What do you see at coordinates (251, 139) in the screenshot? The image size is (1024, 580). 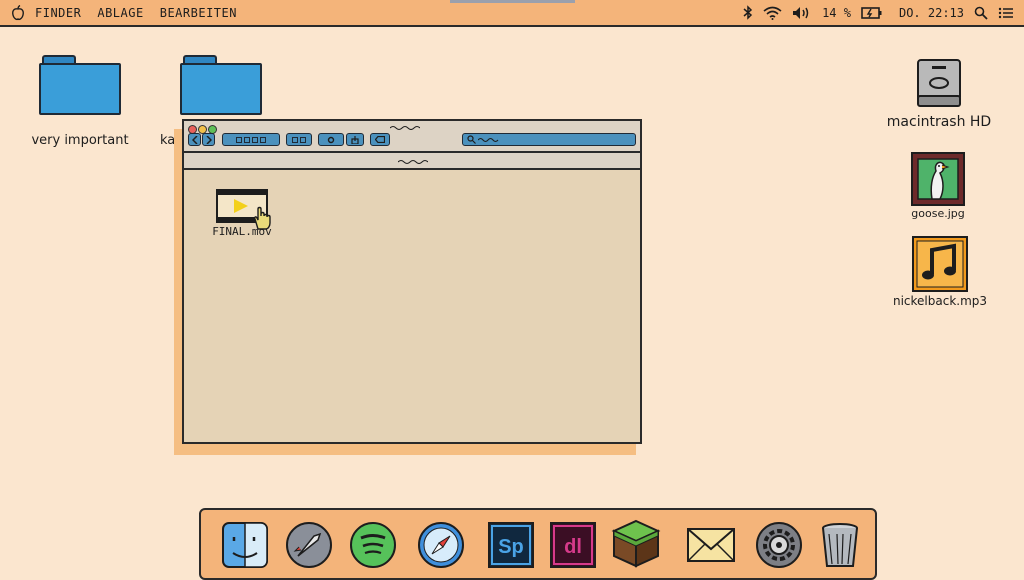 I see `view-mode-buttons` at bounding box center [251, 139].